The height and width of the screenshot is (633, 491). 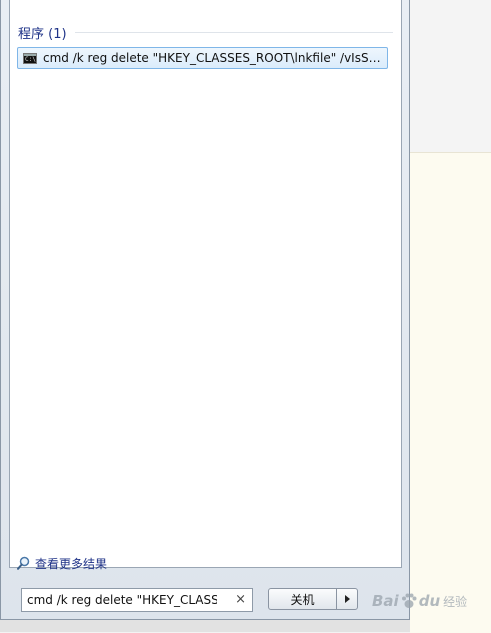 I want to click on see-more-label: 查看更多结果, so click(x=71, y=563).